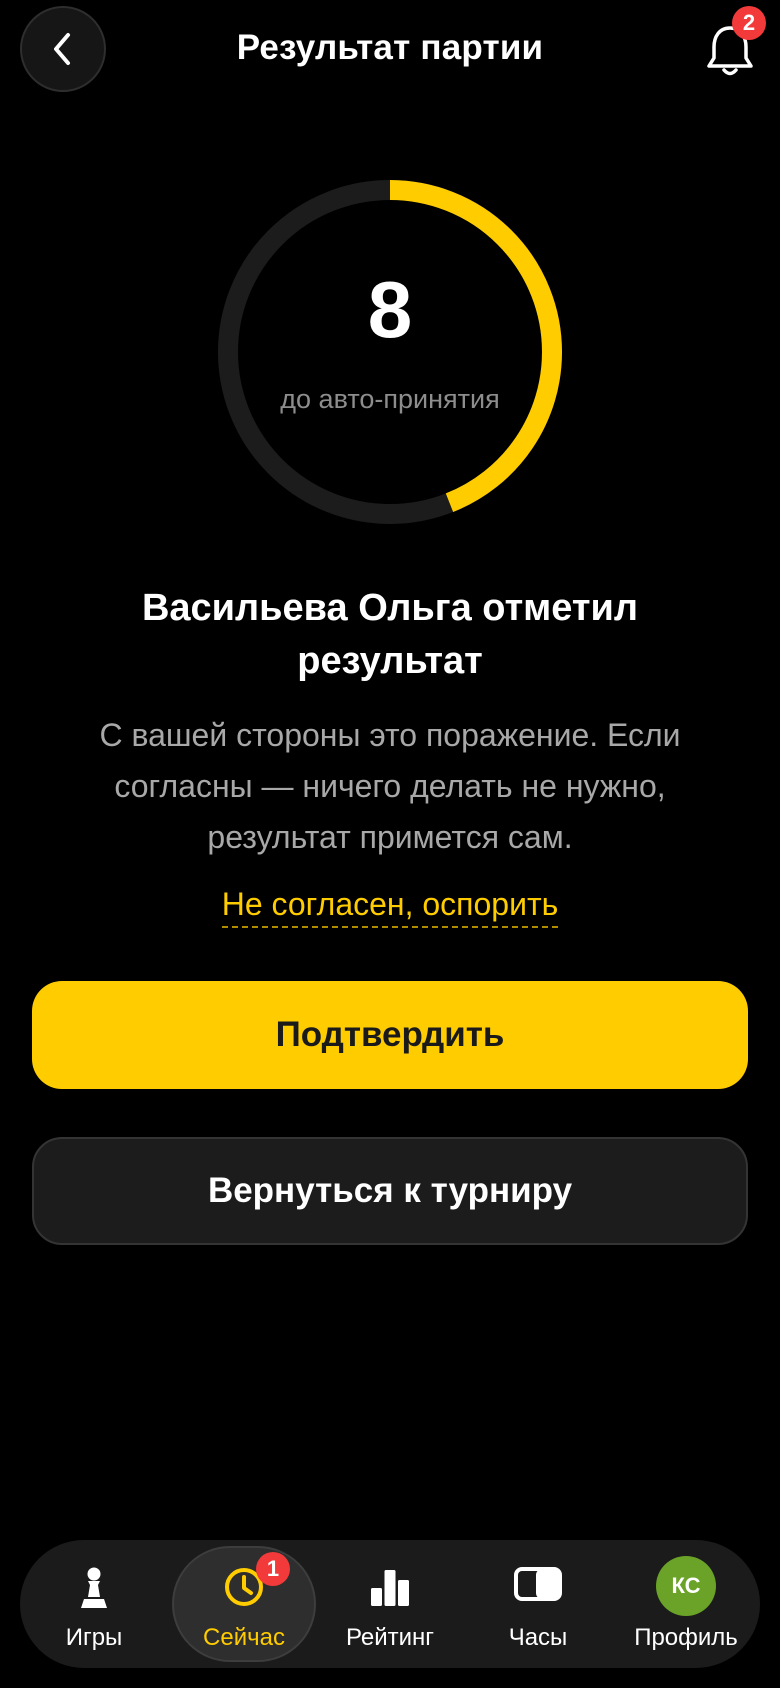  I want to click on tab-label: Профиль, so click(686, 1637).